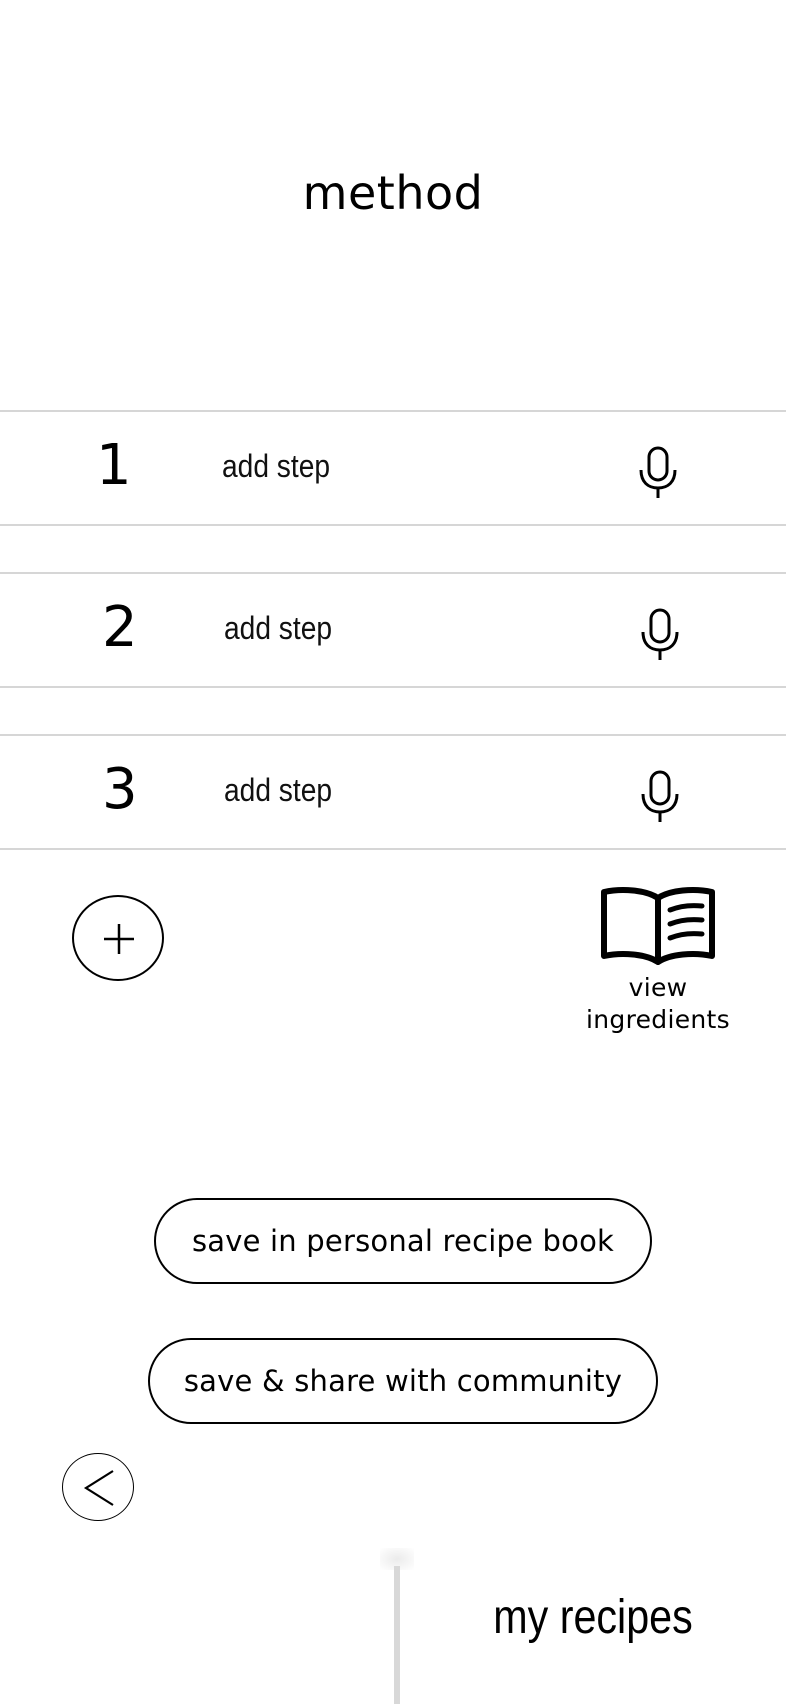 This screenshot has width=786, height=1704. I want to click on add-step-button, so click(118, 938).